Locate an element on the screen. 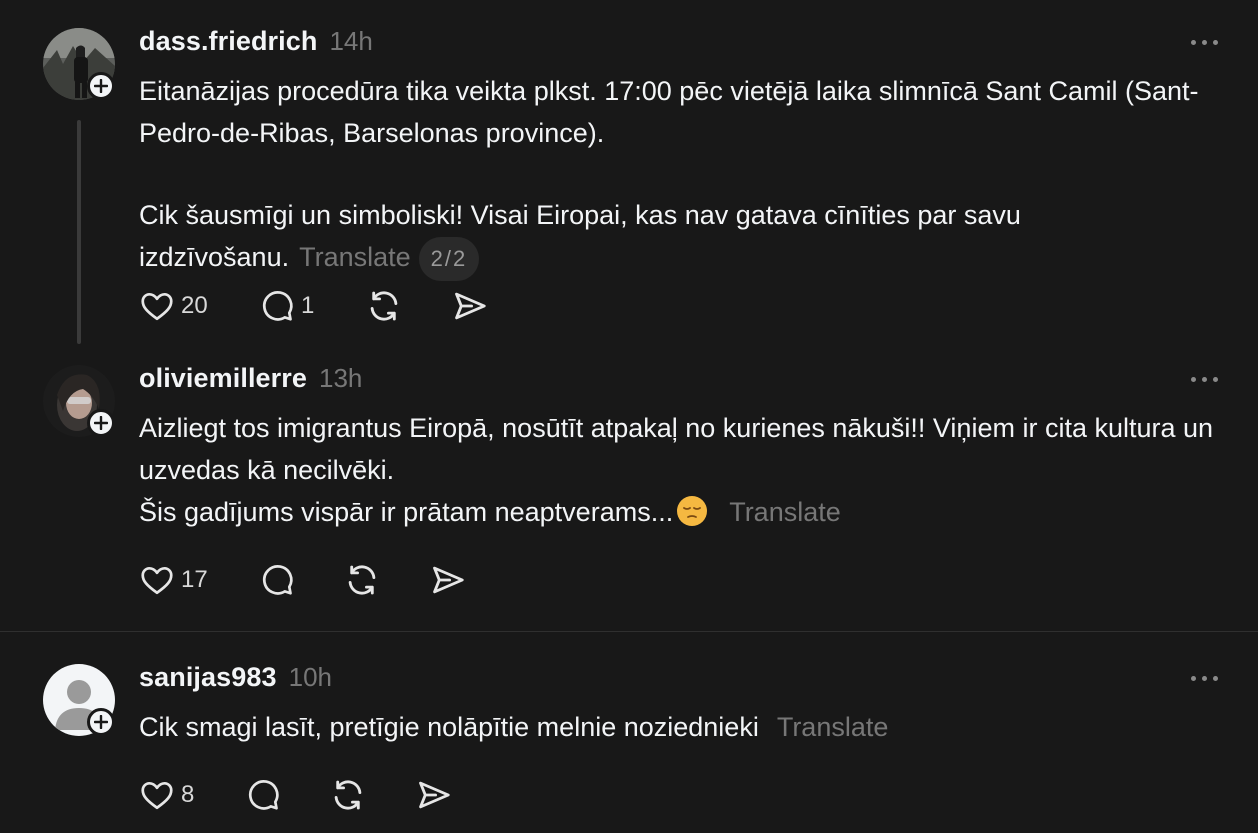 This screenshot has height=833, width=1258. like-button: 17 is located at coordinates (173, 580).